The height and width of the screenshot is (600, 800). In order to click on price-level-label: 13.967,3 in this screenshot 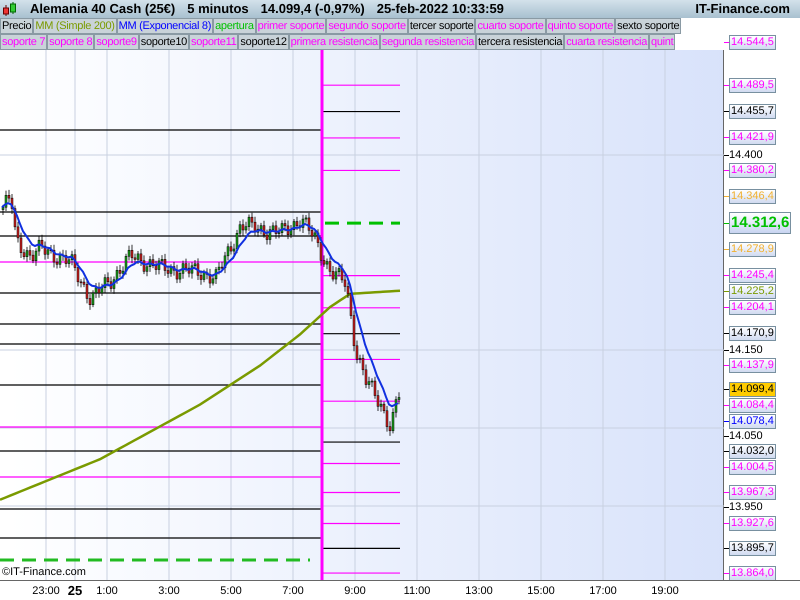, I will do `click(752, 492)`.